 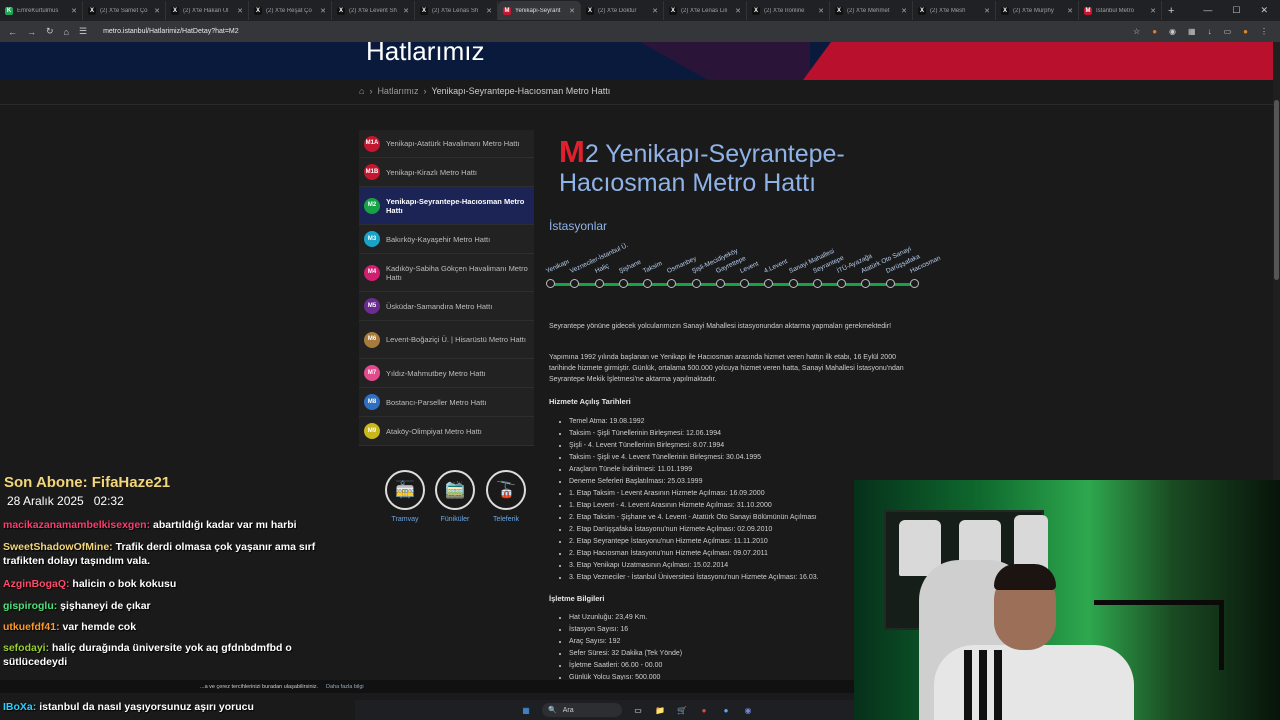 What do you see at coordinates (705, 10) in the screenshot?
I see `browser-tab: X (2) X'te Lenas Lili ✕` at bounding box center [705, 10].